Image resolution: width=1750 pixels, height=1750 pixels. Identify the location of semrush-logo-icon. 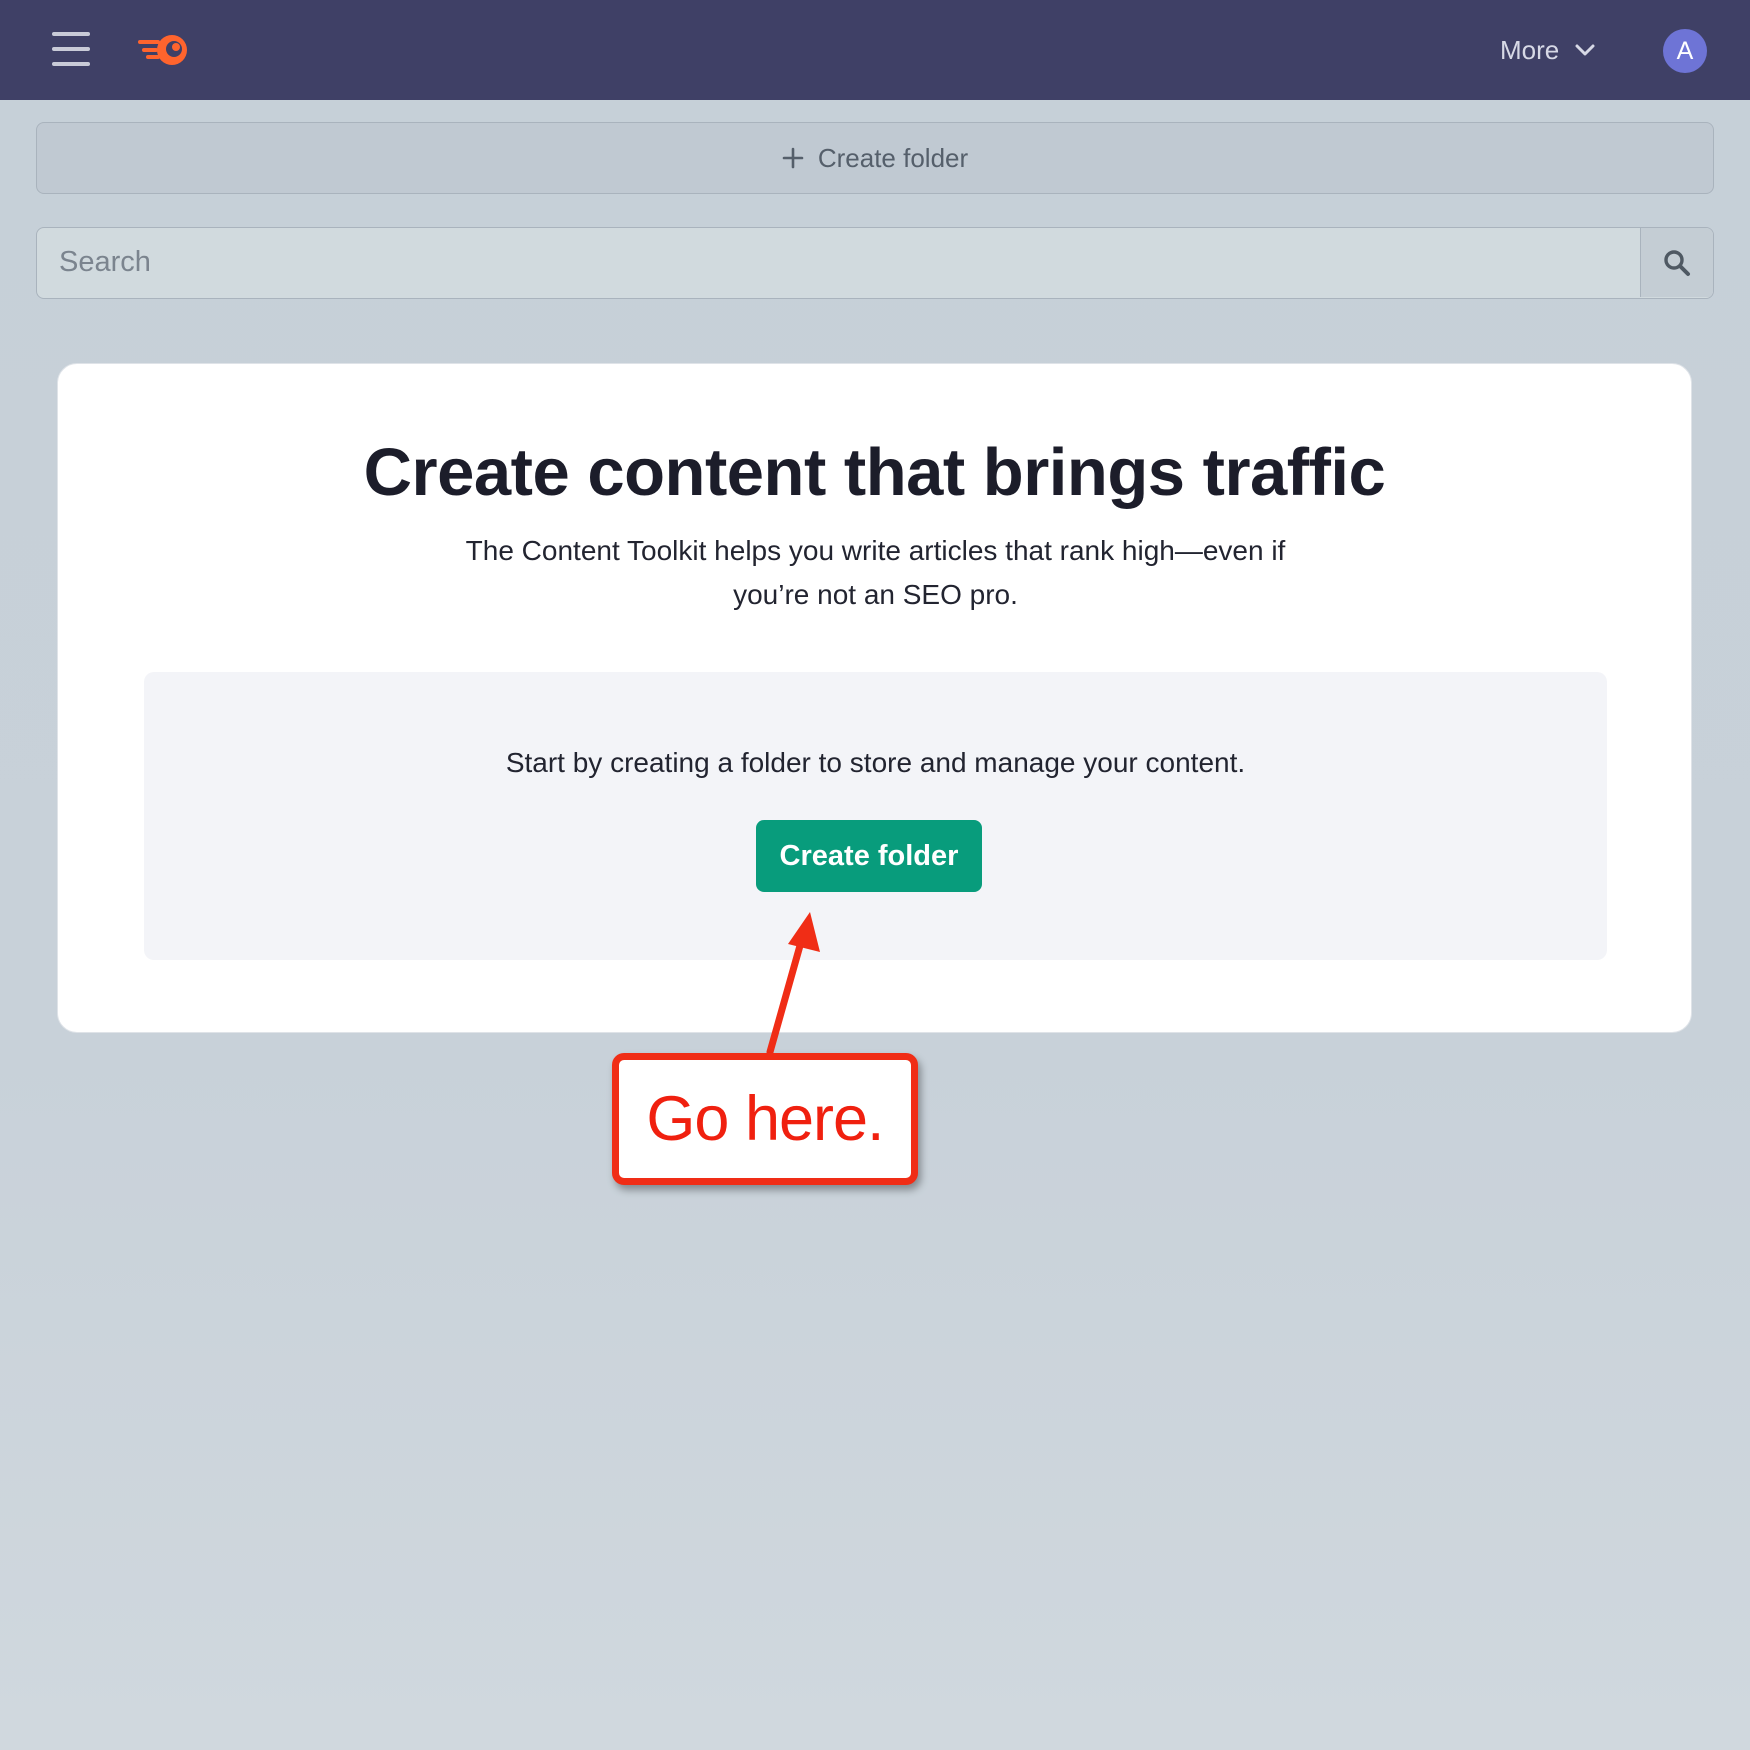
(165, 50).